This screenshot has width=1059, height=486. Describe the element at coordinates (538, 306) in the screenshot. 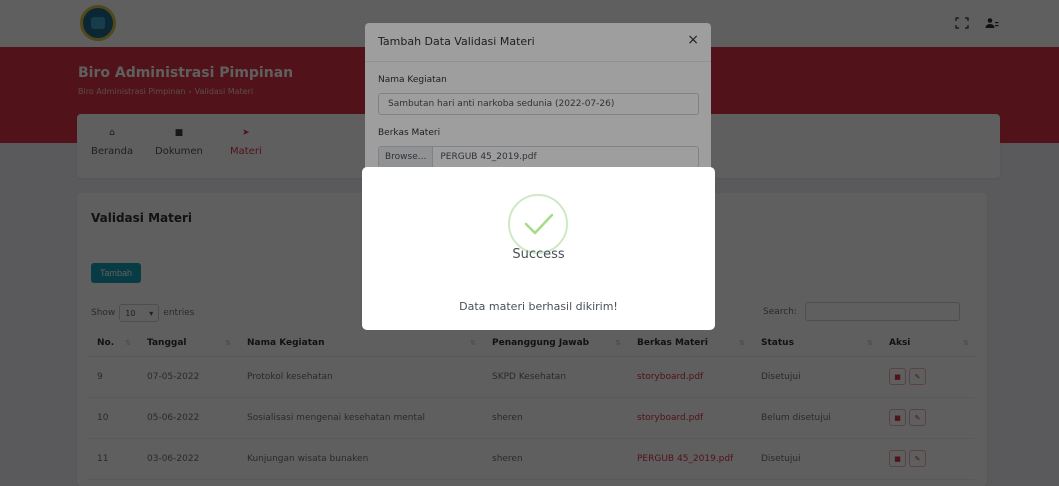

I see `alert-message: Data materi berhasil dikirim!` at that location.